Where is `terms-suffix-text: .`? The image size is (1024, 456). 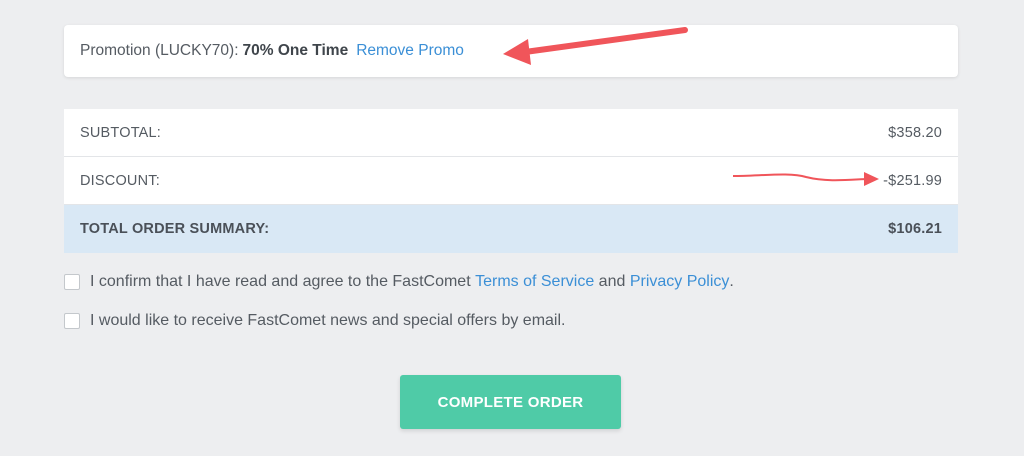
terms-suffix-text: . is located at coordinates (731, 281).